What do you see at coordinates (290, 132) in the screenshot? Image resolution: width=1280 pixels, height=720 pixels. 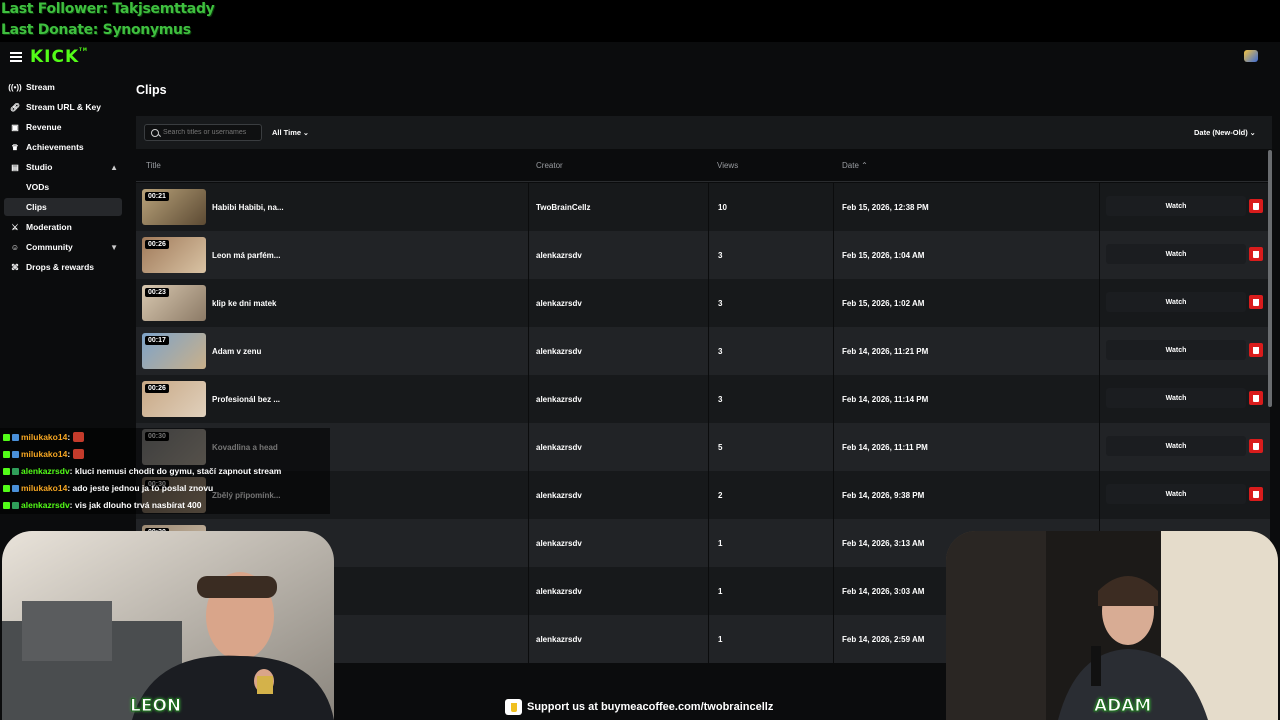 I see `time-range-dropdown: All Time ⌄` at bounding box center [290, 132].